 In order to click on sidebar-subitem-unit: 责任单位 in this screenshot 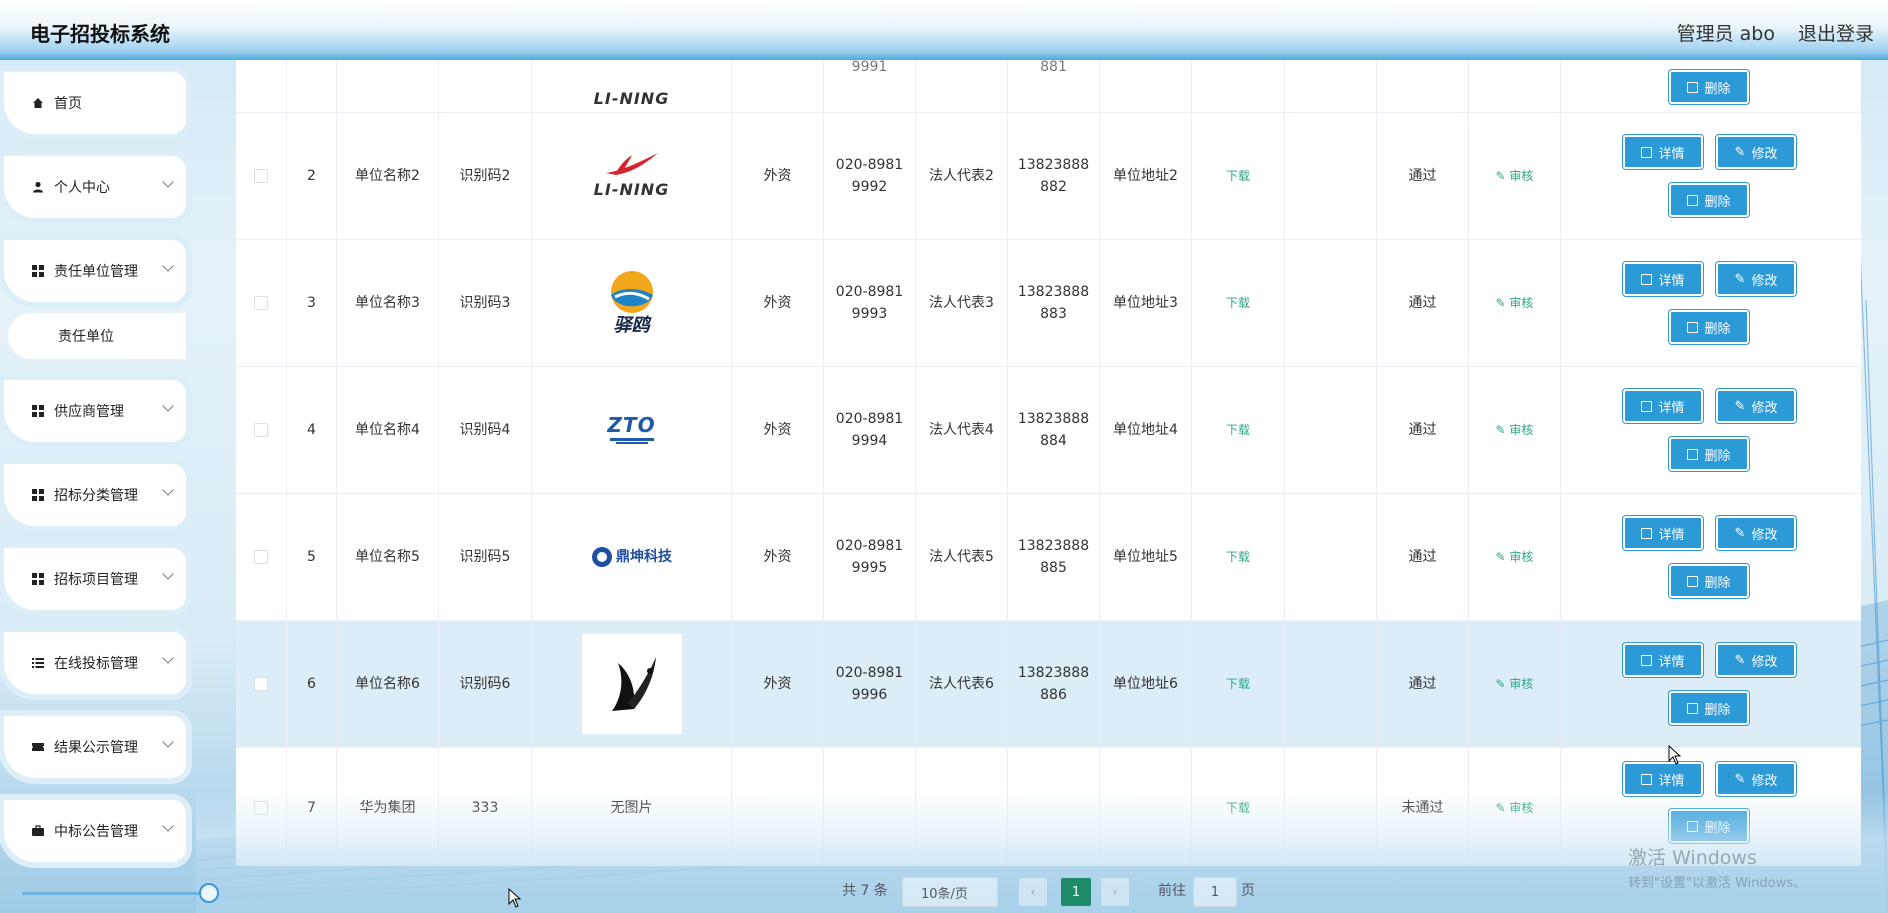, I will do `click(97, 336)`.